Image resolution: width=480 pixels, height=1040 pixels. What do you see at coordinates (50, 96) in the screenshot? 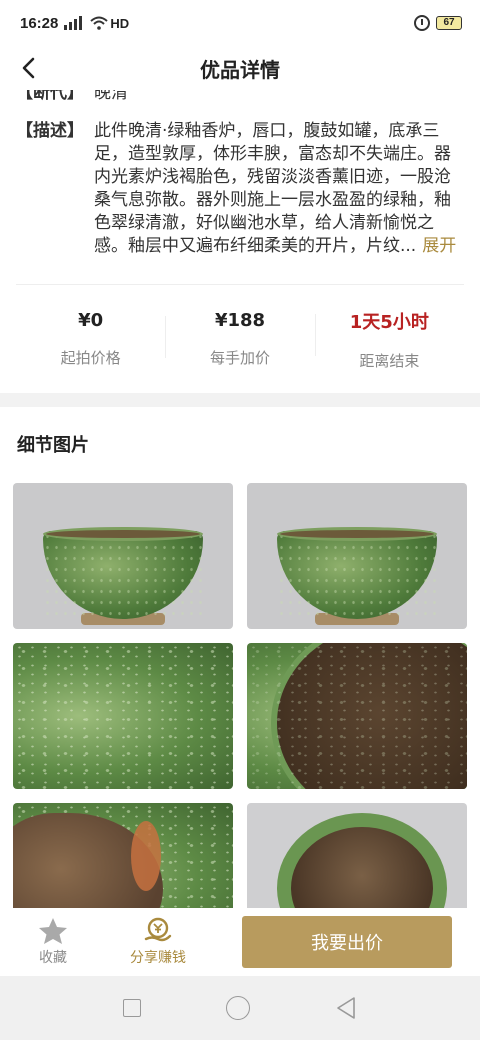
I see `era-label: 【断代】` at bounding box center [50, 96].